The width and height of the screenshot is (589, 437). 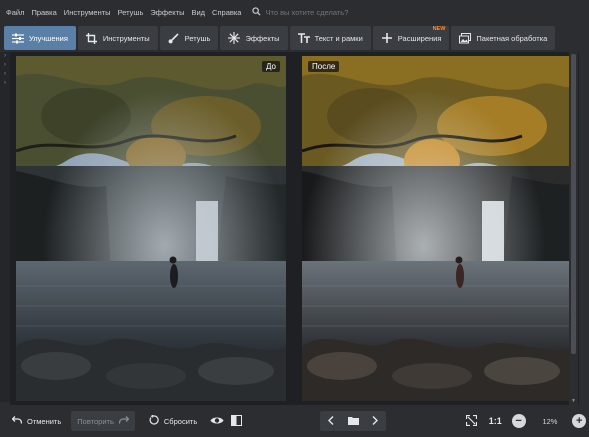 I want to click on undo-icon, so click(x=17, y=421).